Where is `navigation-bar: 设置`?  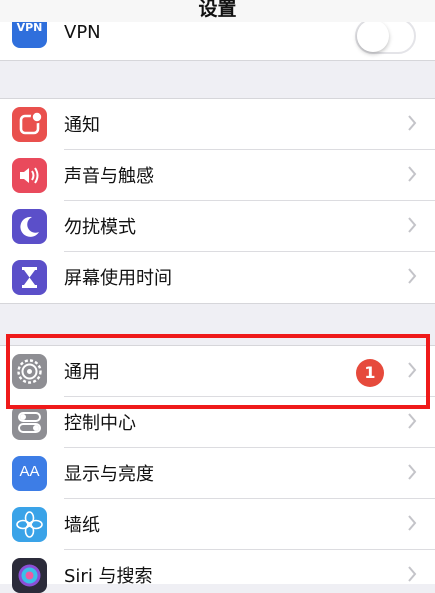
navigation-bar: 设置 is located at coordinates (217, 11).